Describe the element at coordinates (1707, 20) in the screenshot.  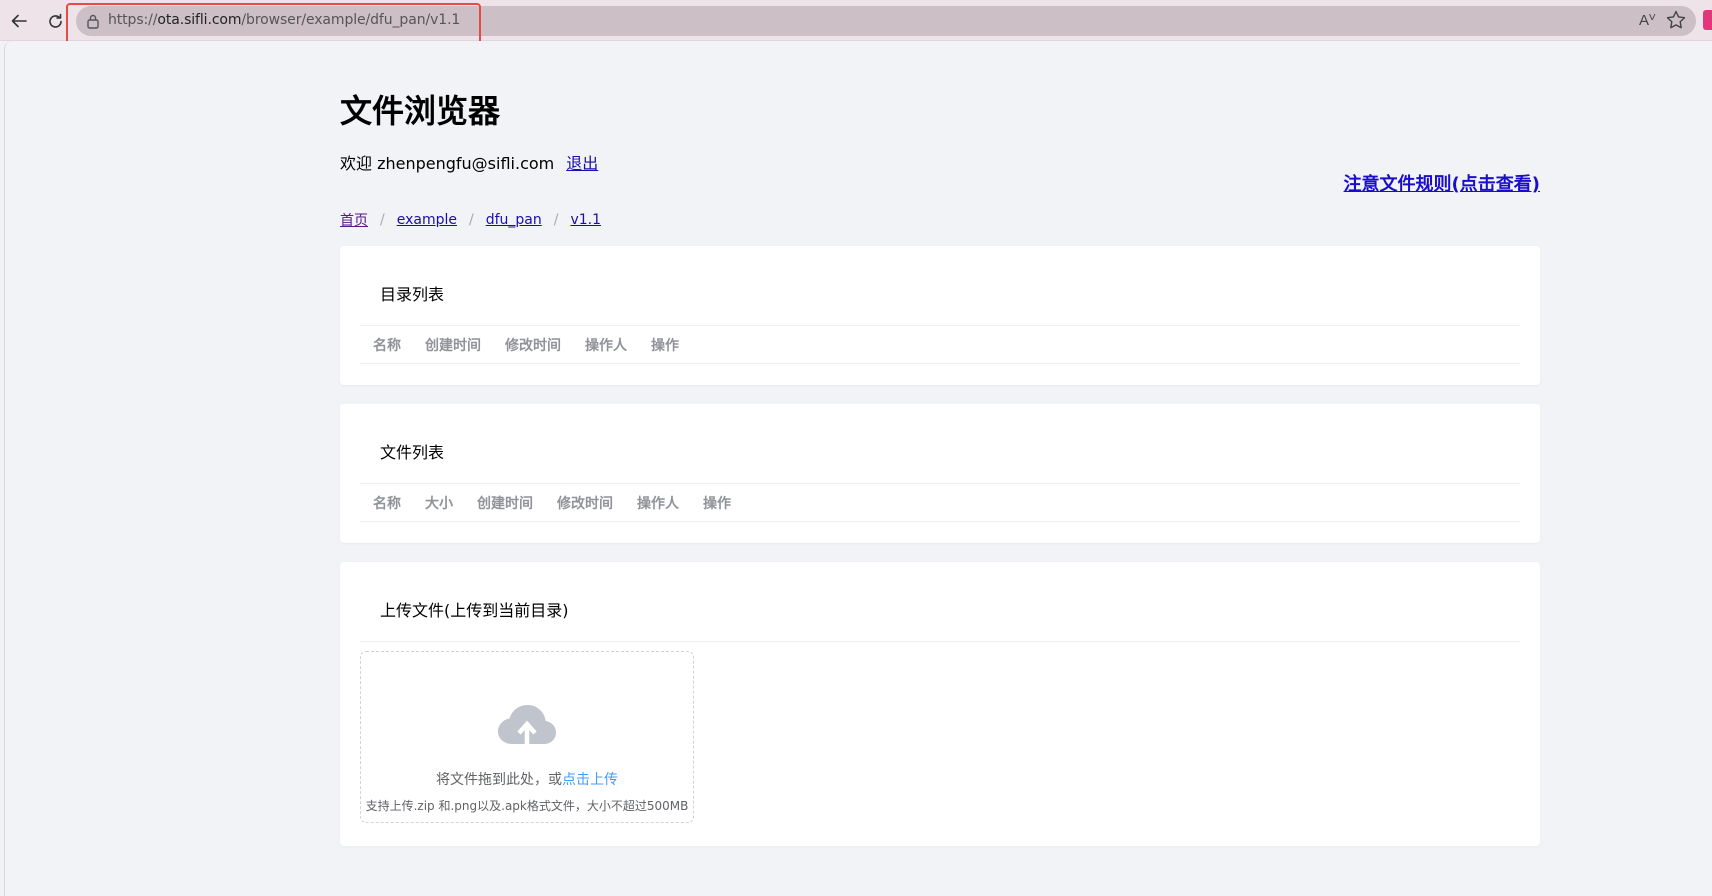
I see `extension-icon` at that location.